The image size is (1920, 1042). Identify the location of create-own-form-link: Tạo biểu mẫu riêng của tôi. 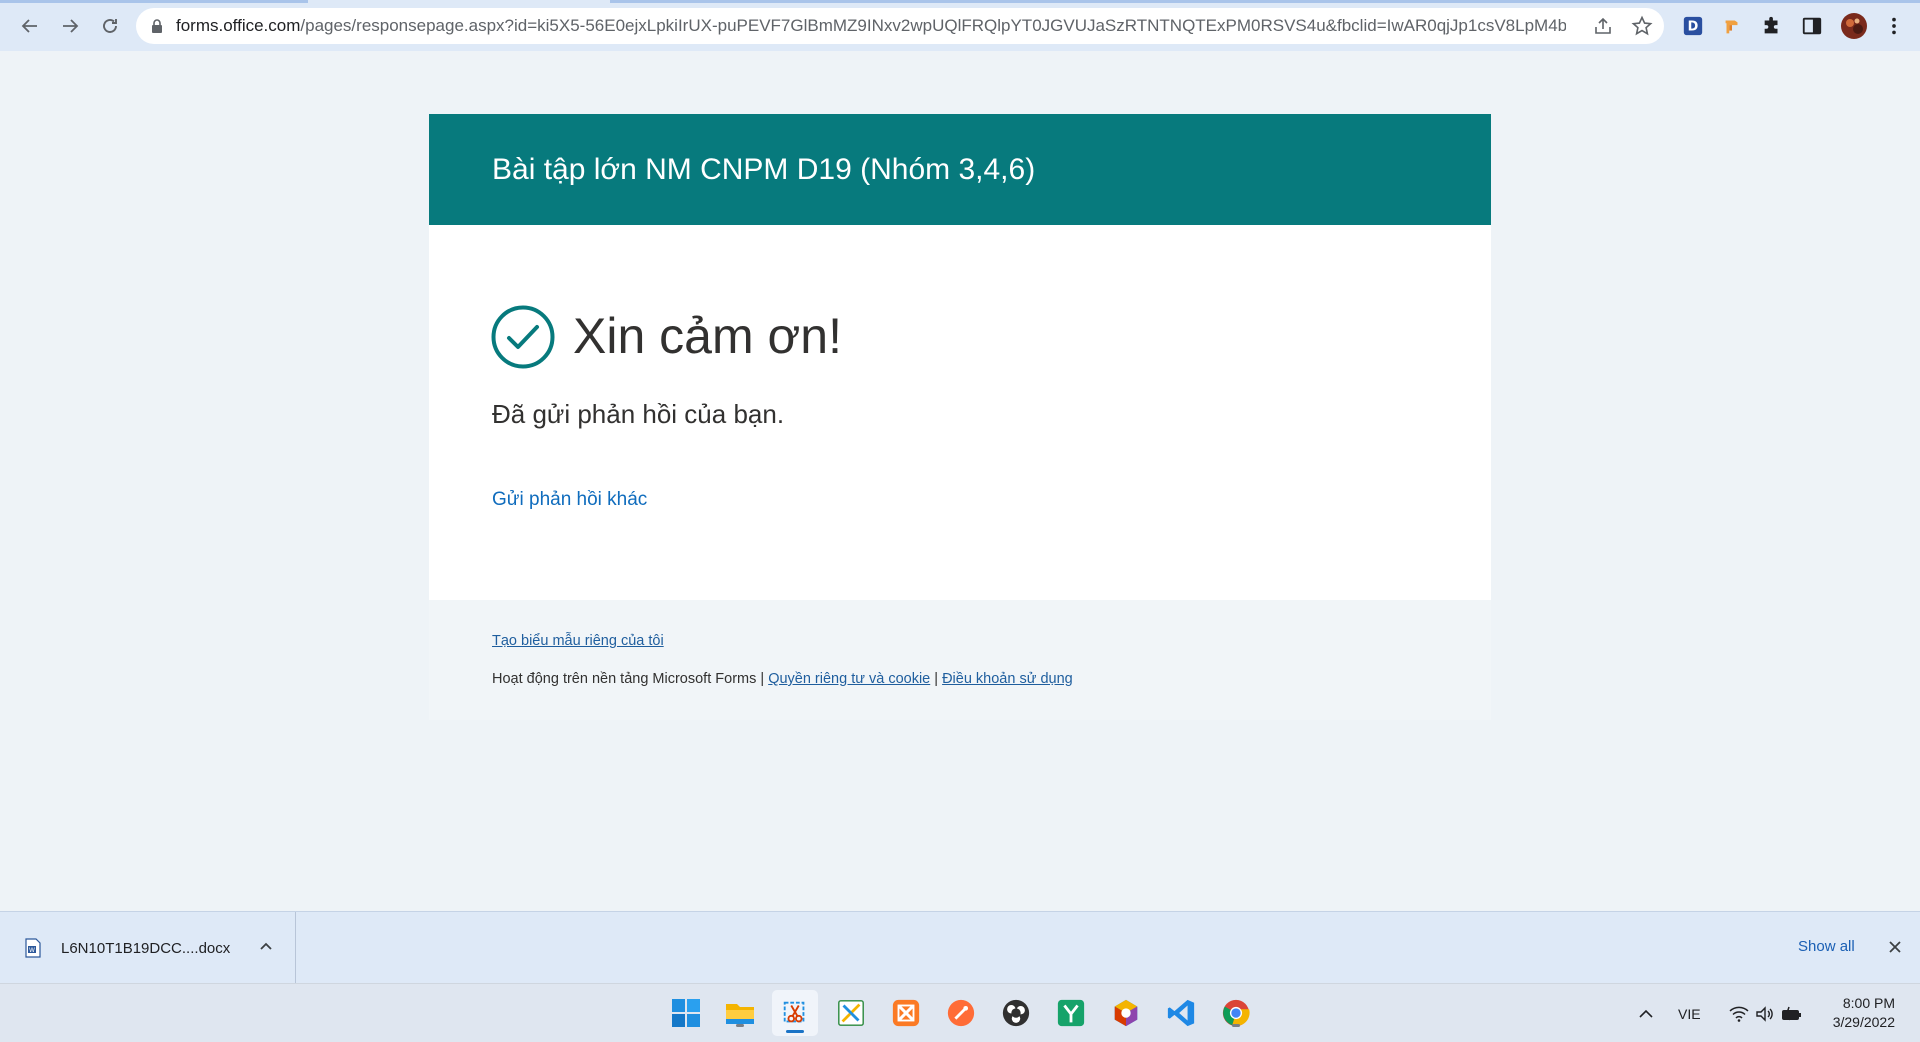
(578, 641).